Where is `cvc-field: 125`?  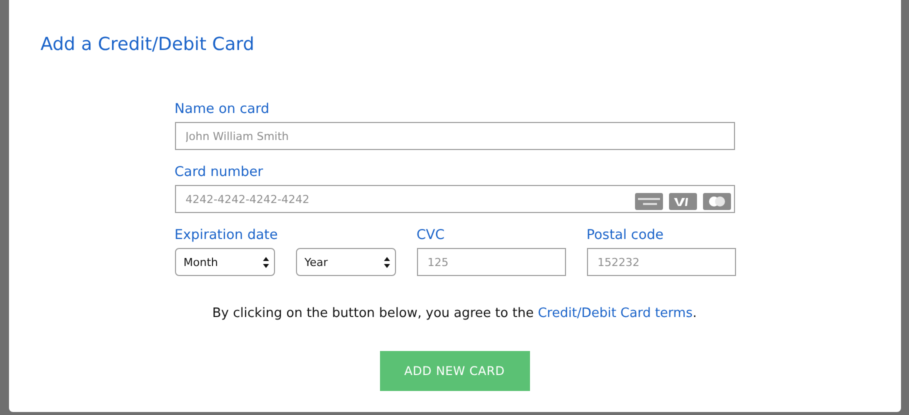
cvc-field: 125 is located at coordinates (491, 262).